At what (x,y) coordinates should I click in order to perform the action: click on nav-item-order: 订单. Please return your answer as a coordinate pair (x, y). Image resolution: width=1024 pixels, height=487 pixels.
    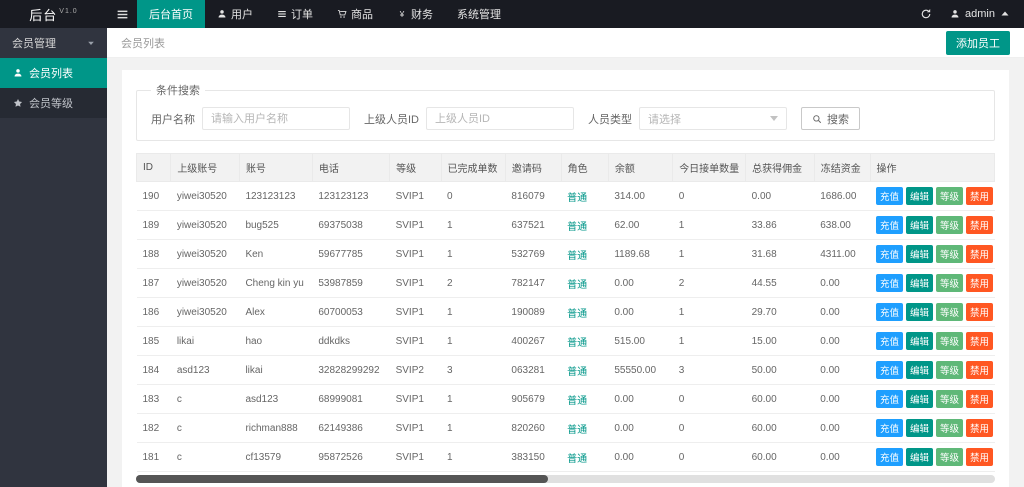
    Looking at the image, I should click on (295, 14).